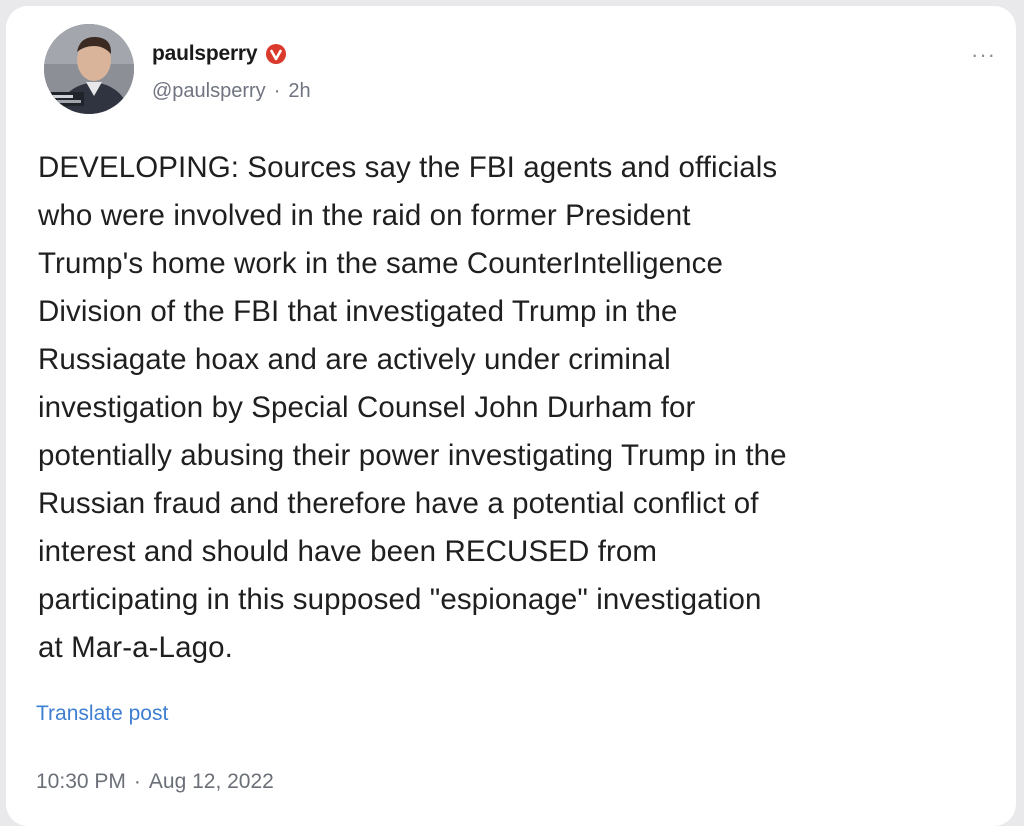 The image size is (1024, 826). What do you see at coordinates (211, 781) in the screenshot?
I see `post-date: Aug 12, 2022` at bounding box center [211, 781].